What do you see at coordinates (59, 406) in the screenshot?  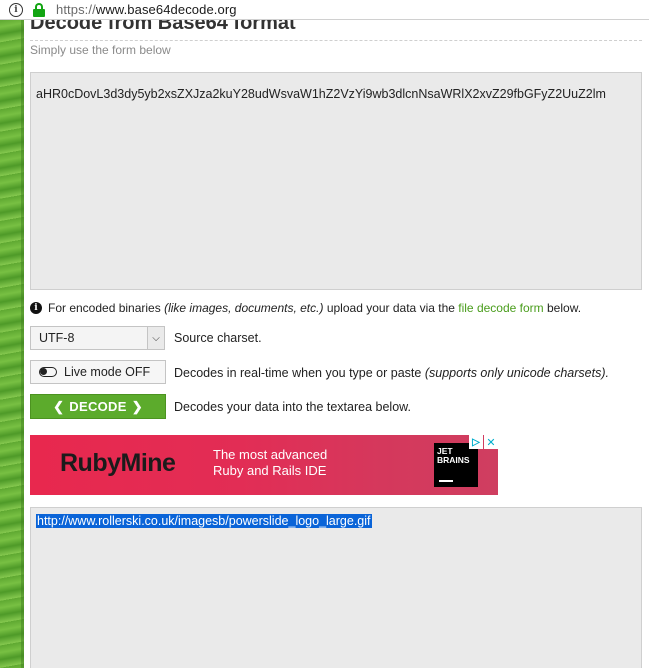 I see `chevron-left-icon: ❮` at bounding box center [59, 406].